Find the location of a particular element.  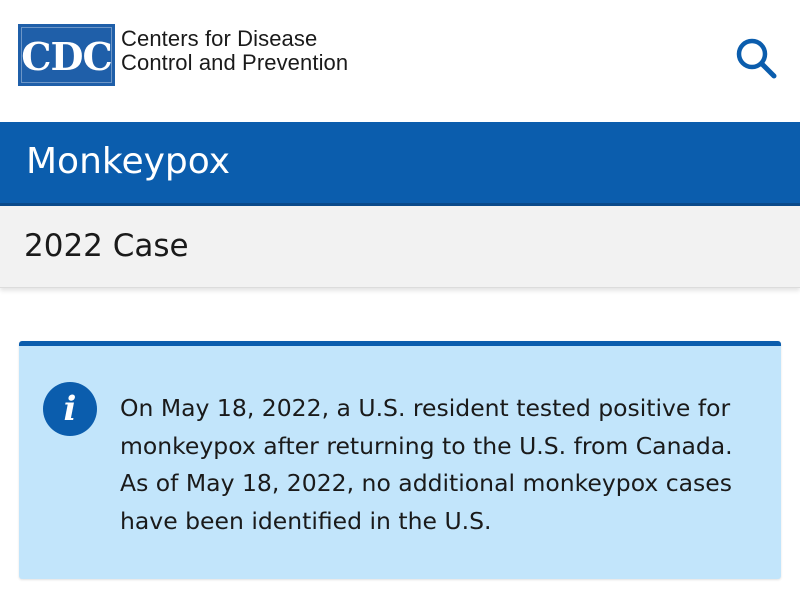

logo-text-line-2: Control and Prevention is located at coordinates (235, 62).